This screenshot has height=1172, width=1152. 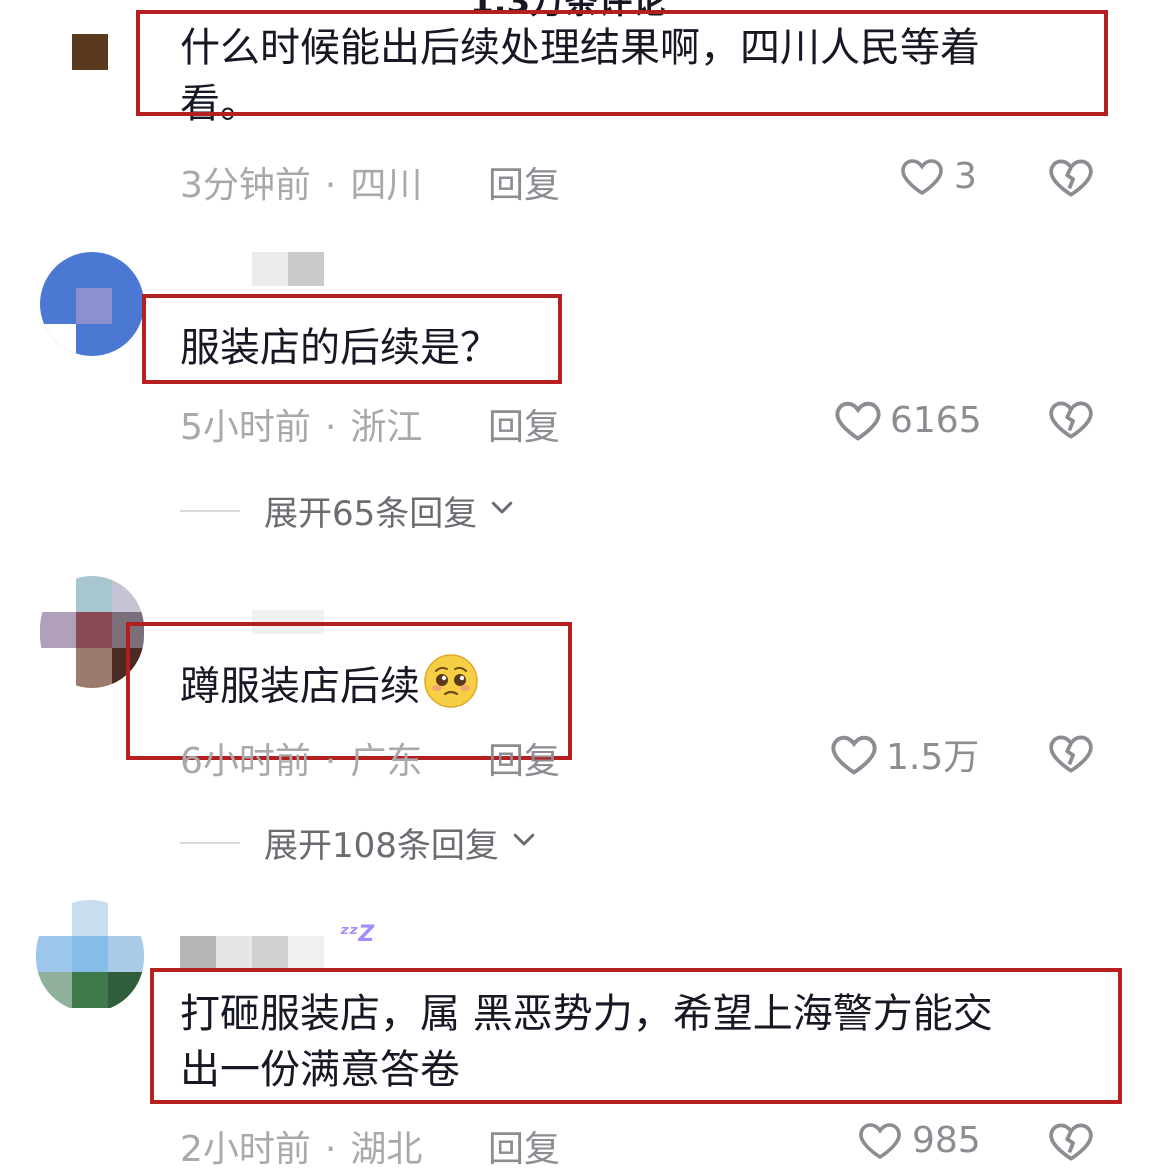 I want to click on comment-meta: 5小时前 · 浙江, so click(x=301, y=424).